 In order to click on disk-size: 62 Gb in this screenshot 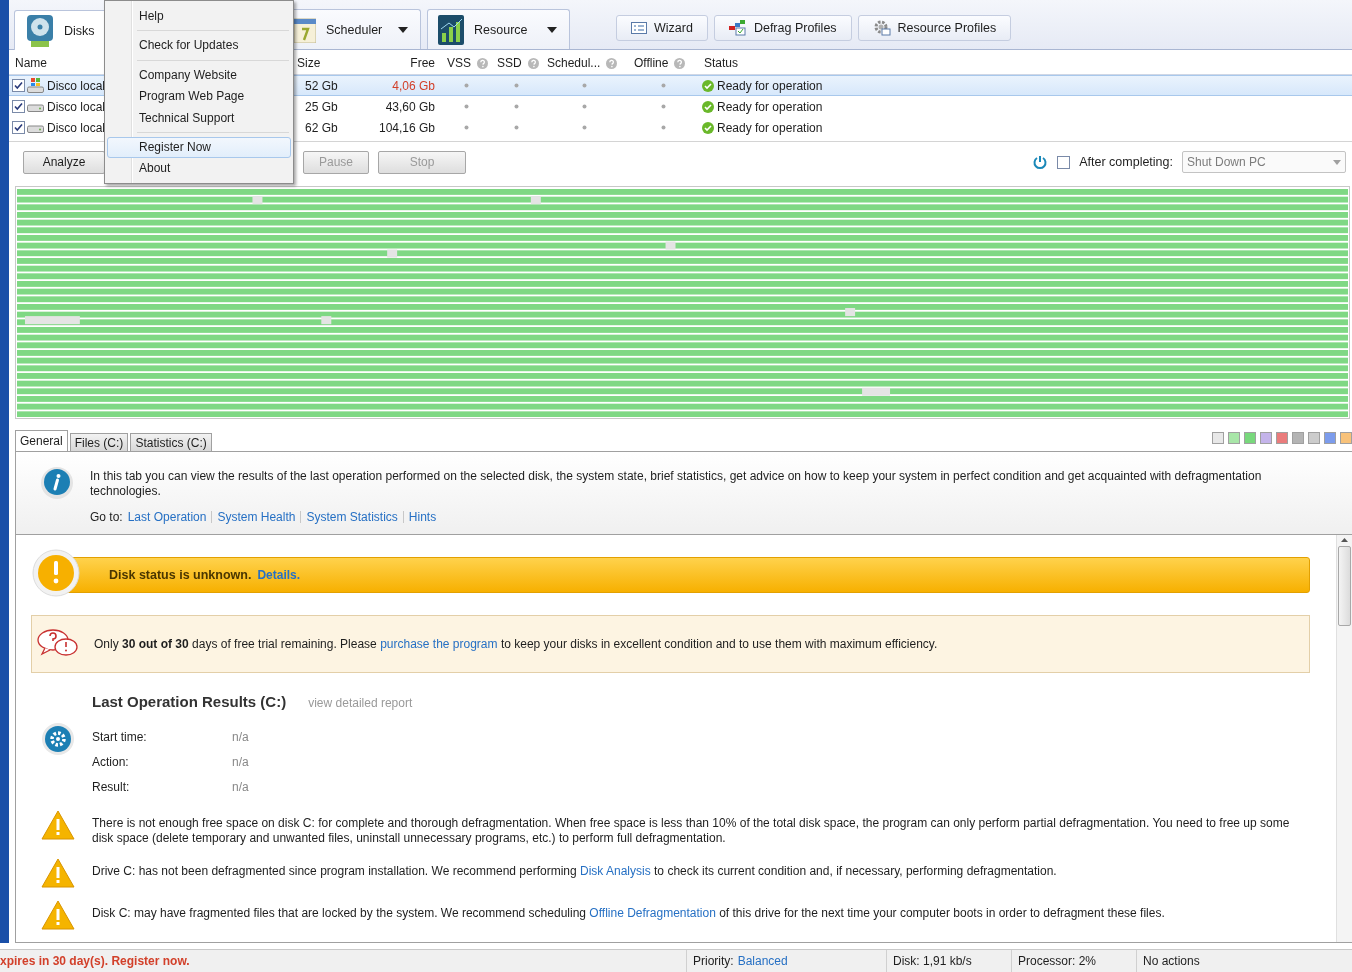, I will do `click(321, 127)`.